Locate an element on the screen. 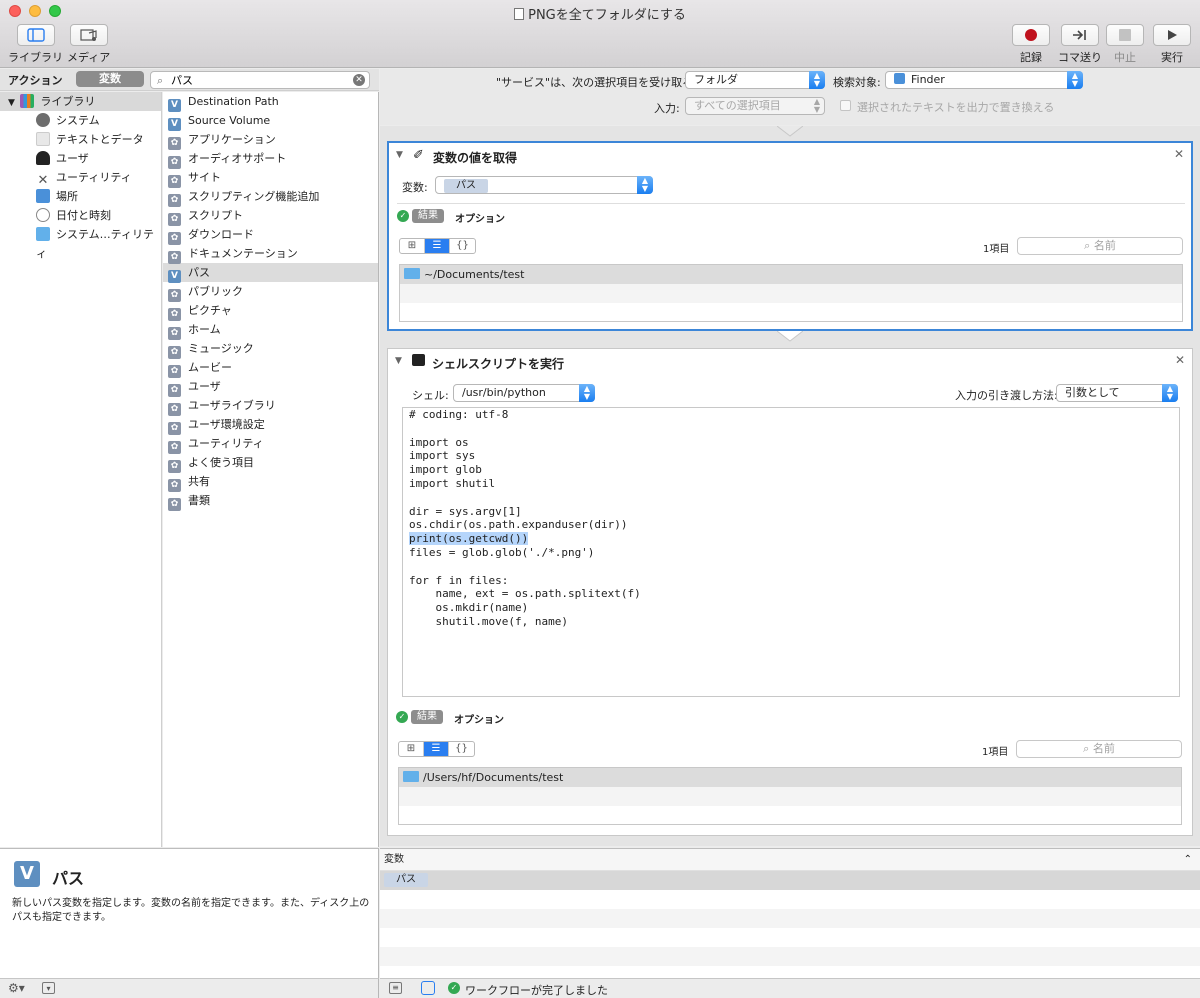 The height and width of the screenshot is (998, 1200). log-icon: ≡ is located at coordinates (395, 988).